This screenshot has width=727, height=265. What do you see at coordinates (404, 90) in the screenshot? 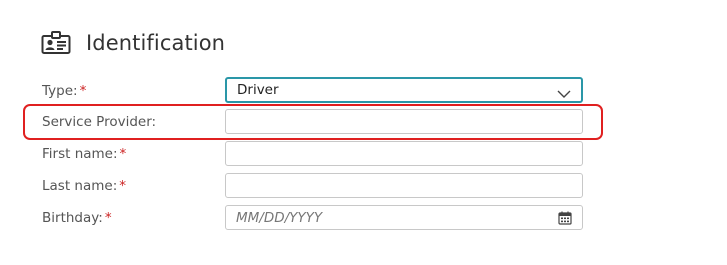
I see `type-select: Driver` at bounding box center [404, 90].